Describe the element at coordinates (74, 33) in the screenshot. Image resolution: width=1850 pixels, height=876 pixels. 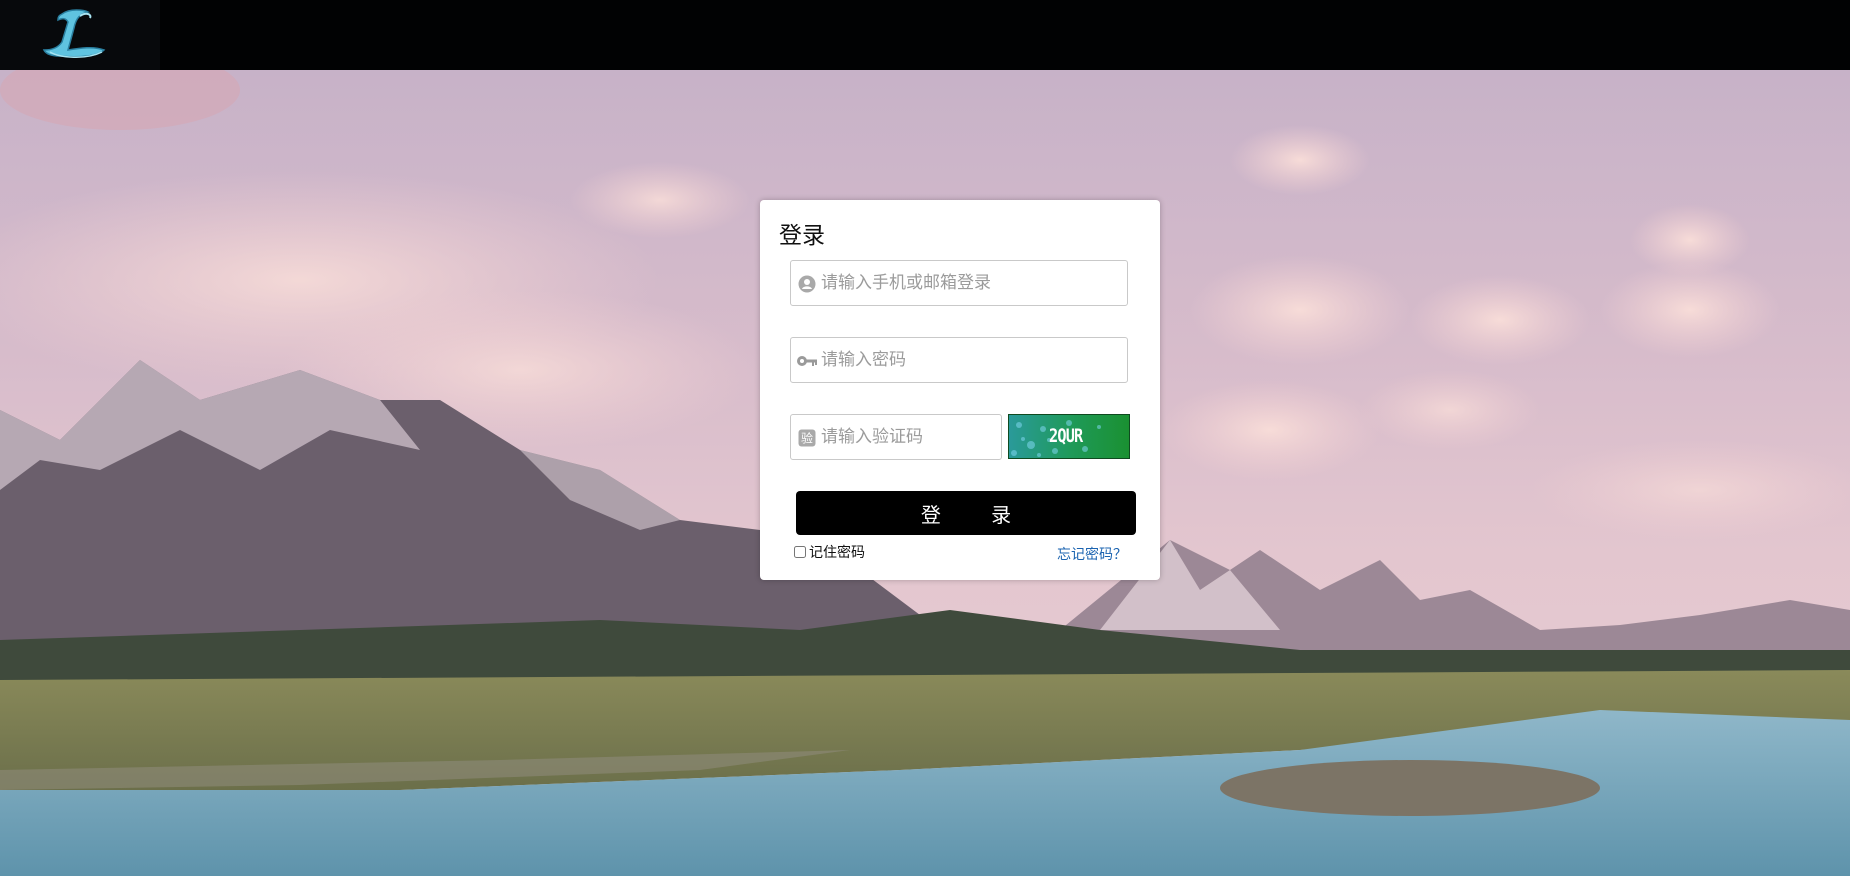
I see `stylized-letter-l-logo-icon` at that location.